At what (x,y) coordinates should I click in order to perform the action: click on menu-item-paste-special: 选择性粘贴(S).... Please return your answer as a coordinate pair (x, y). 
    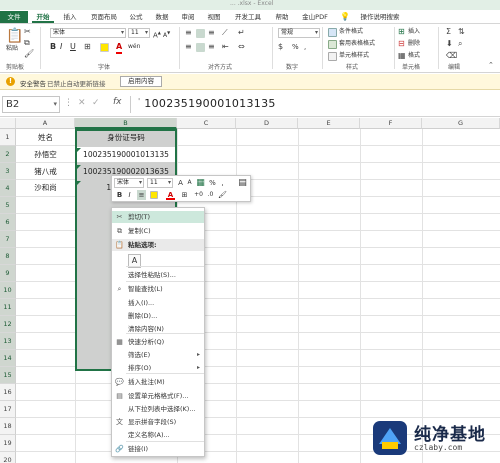
    Looking at the image, I should click on (158, 275).